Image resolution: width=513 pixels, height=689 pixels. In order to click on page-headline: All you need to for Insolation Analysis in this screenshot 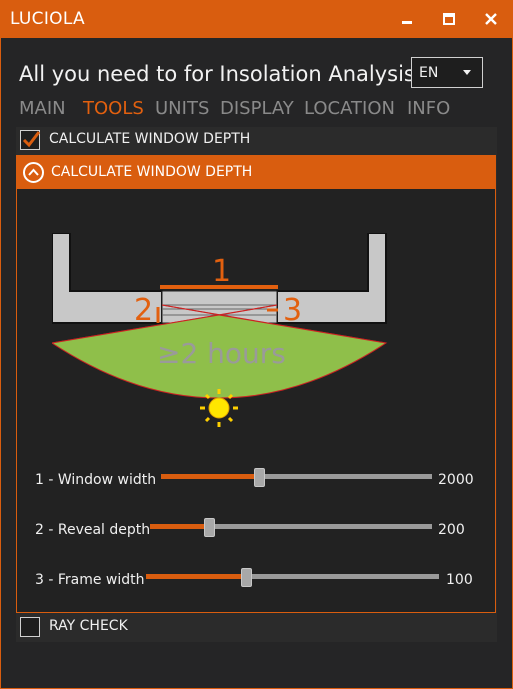, I will do `click(217, 74)`.